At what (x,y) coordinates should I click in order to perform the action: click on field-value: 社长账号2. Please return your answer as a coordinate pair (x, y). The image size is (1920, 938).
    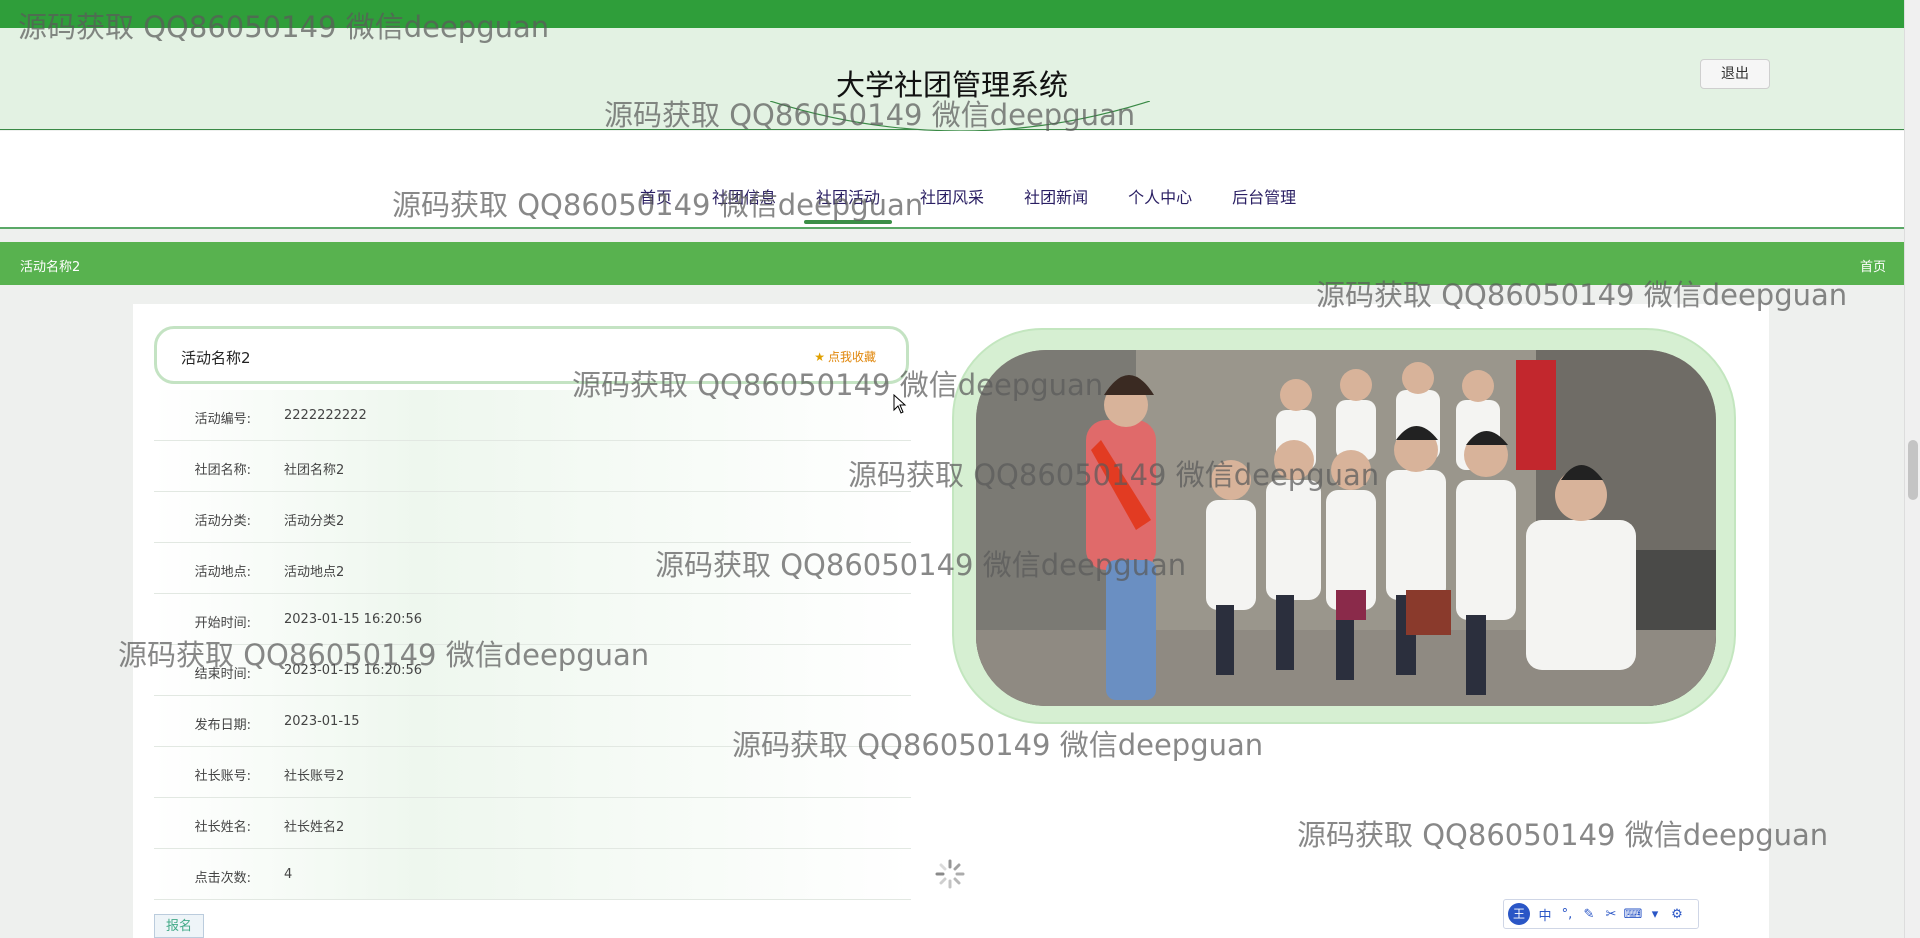
    Looking at the image, I should click on (314, 776).